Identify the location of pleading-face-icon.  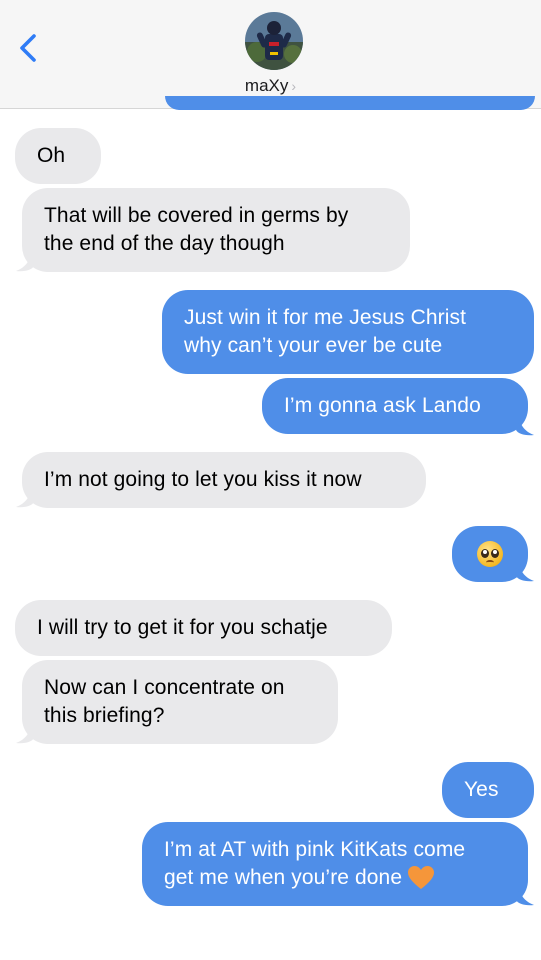
(490, 554).